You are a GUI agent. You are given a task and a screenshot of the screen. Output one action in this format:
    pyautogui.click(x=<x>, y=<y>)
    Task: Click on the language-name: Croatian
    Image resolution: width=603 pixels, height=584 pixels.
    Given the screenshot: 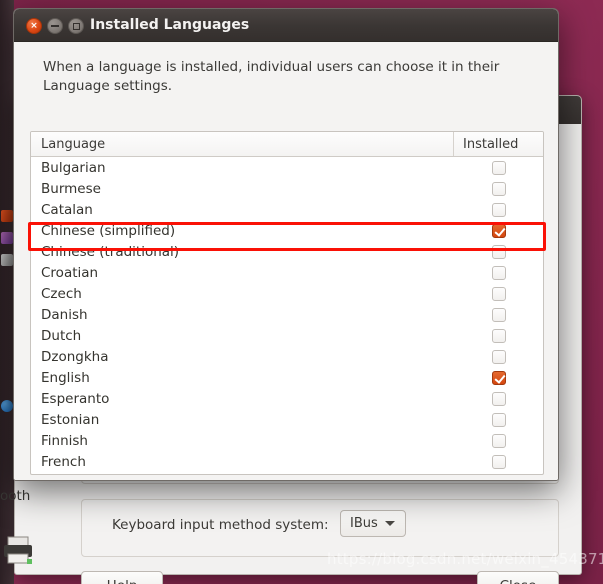 What is the action you would take?
    pyautogui.click(x=70, y=272)
    